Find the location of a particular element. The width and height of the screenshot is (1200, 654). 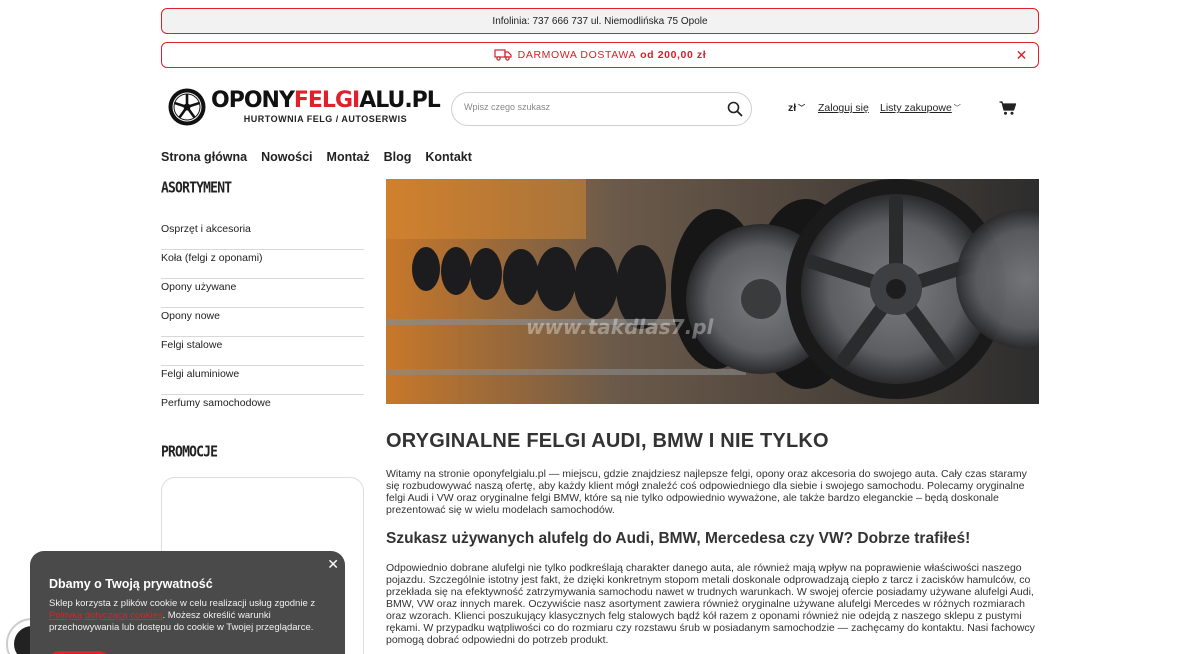

cookie-title: Dbamy o Twoją prywatność is located at coordinates (131, 584).